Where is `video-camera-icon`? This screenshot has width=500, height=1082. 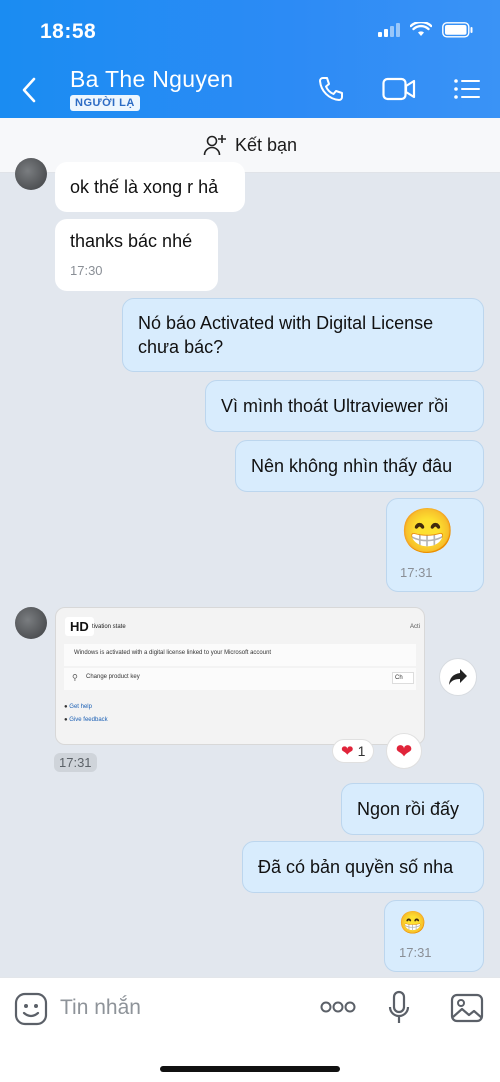 video-camera-icon is located at coordinates (399, 89).